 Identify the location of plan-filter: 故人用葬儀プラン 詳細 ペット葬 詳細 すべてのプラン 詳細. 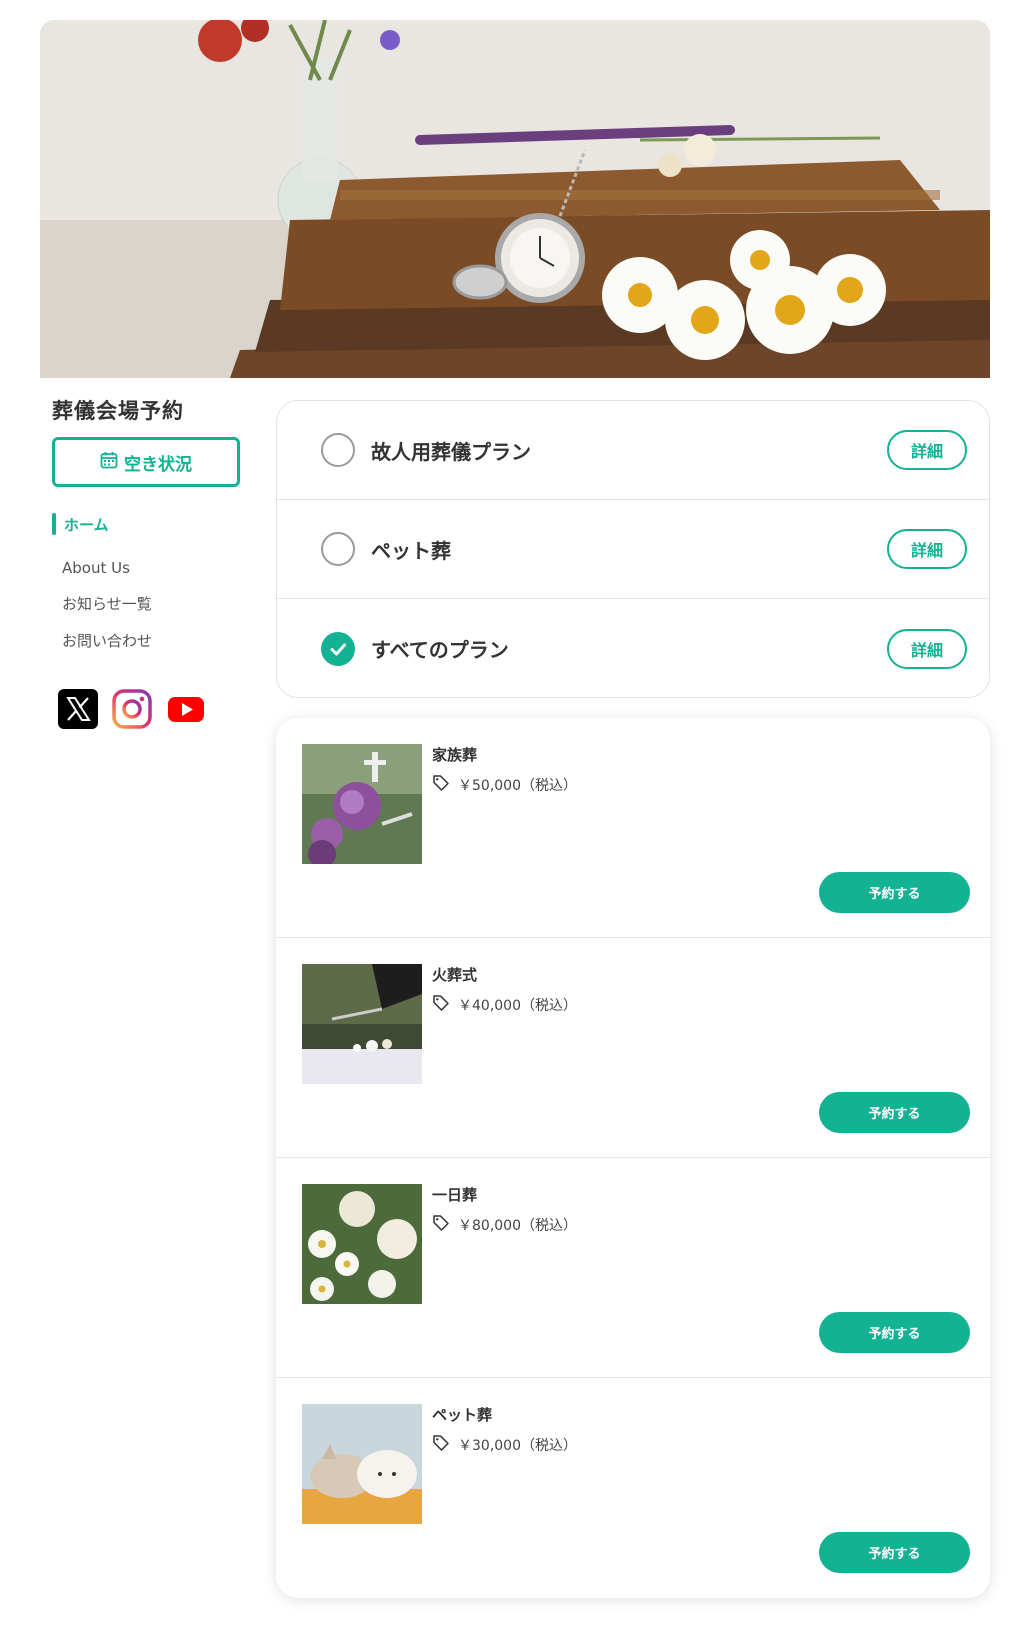
(633, 549).